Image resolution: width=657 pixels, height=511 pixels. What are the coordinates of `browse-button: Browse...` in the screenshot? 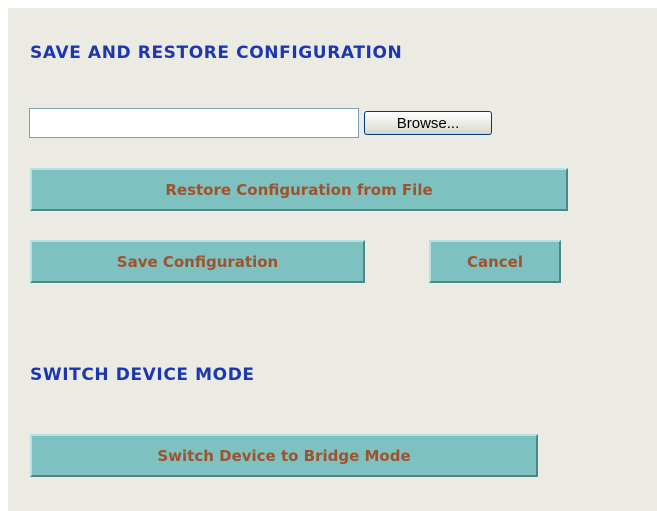 It's located at (428, 123).